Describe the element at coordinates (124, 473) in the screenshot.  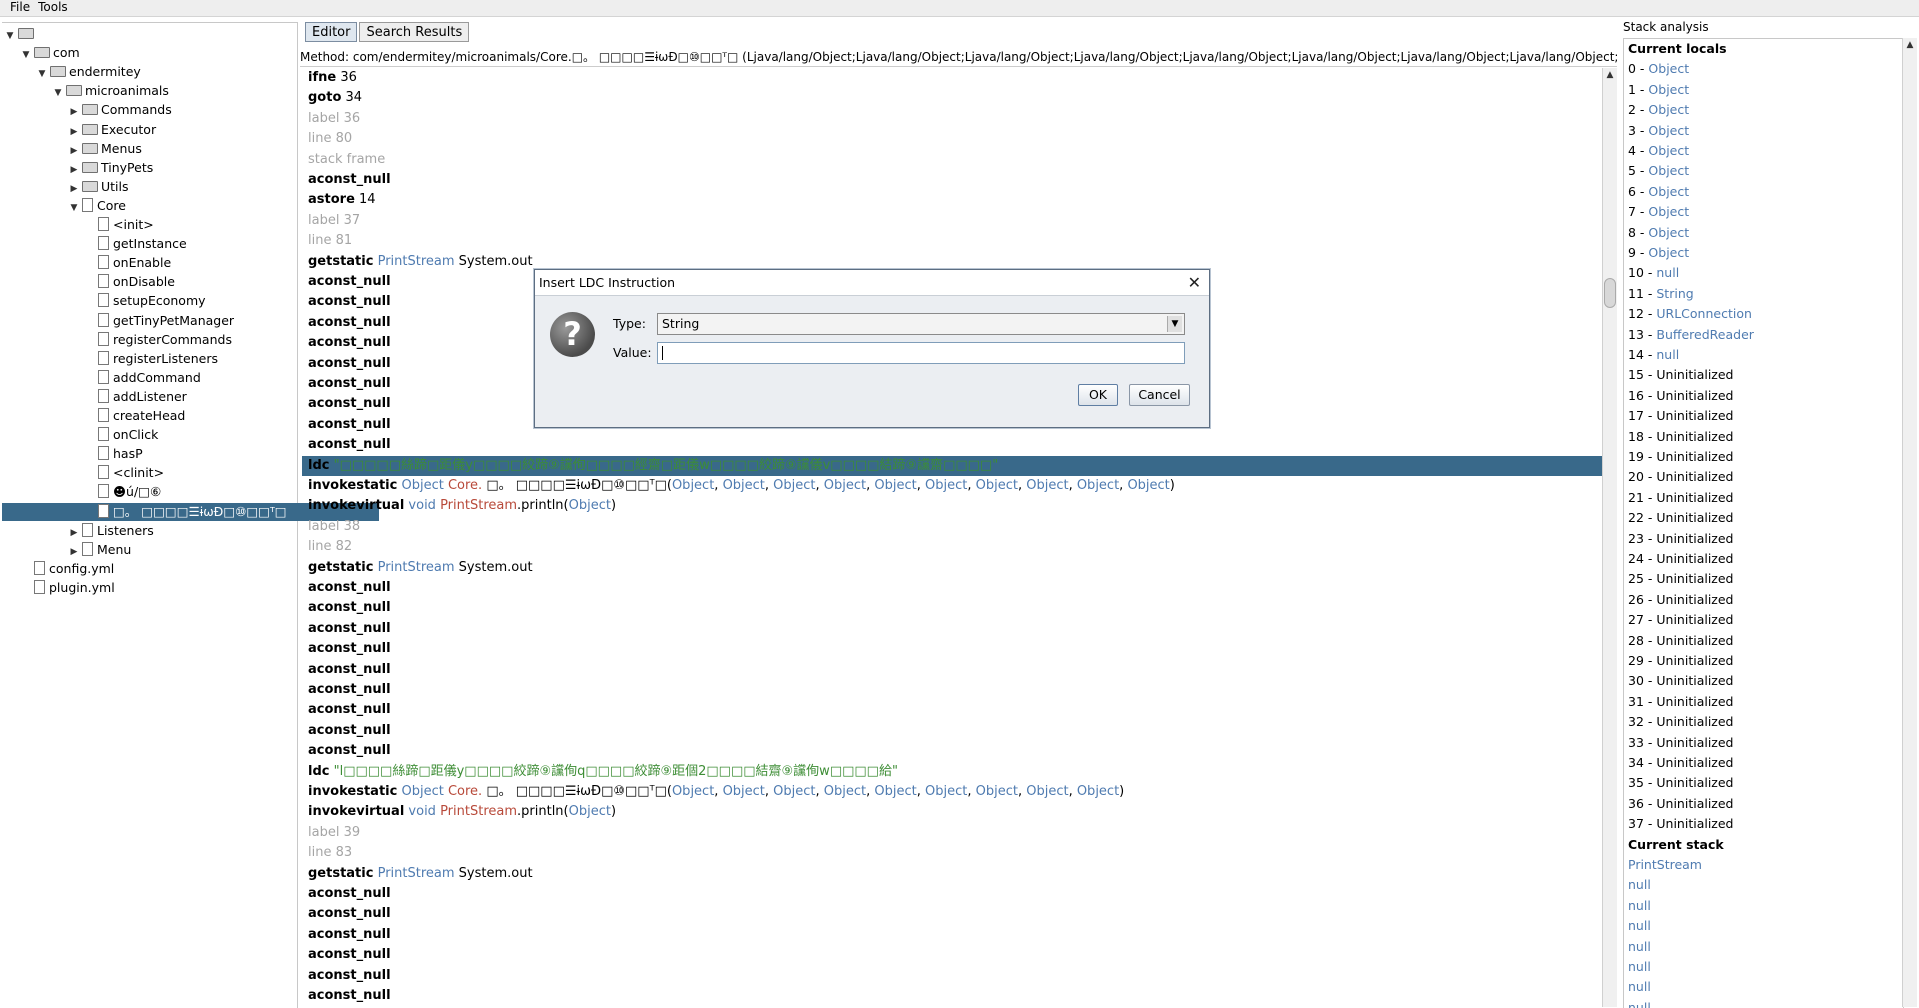
I see `tree-node: <clinit>` at that location.